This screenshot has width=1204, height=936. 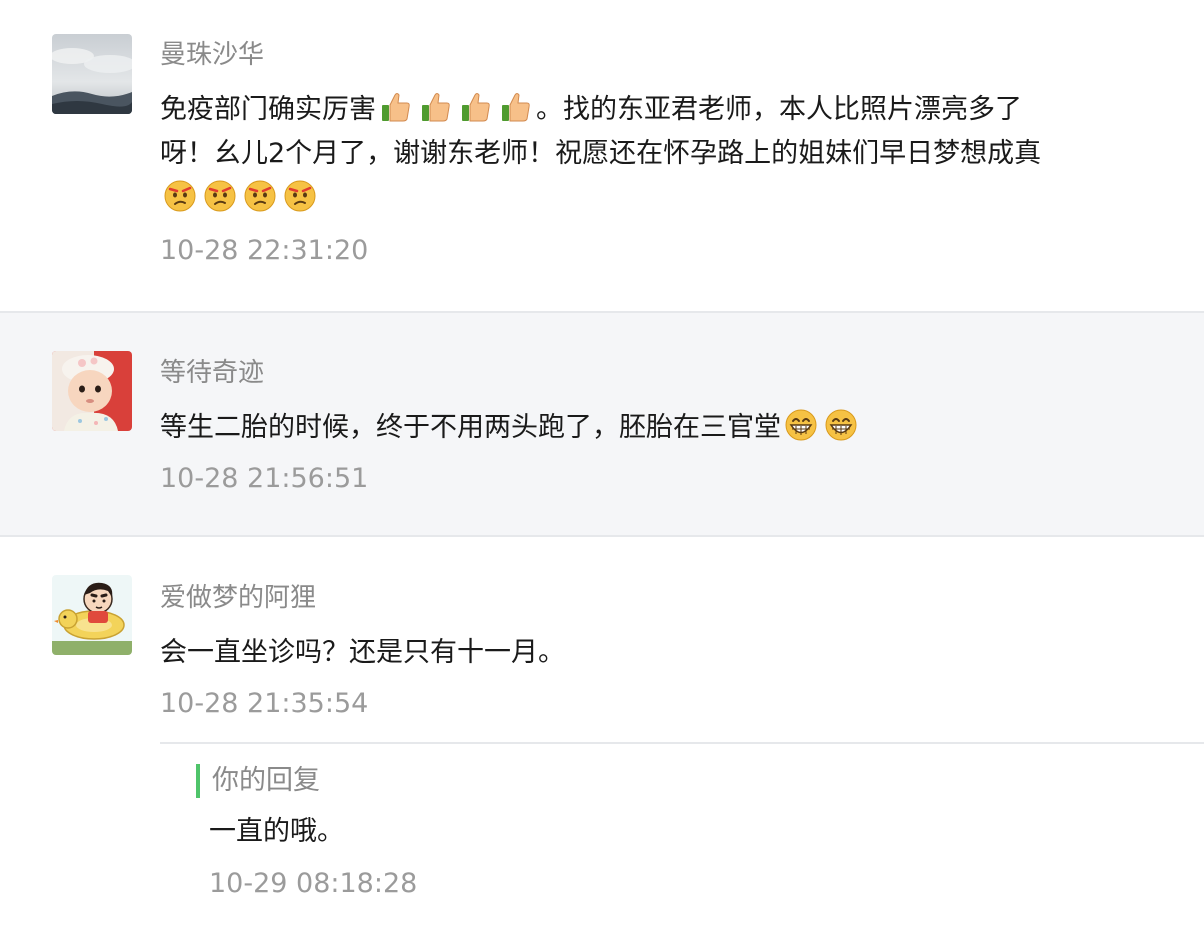 I want to click on comment-text-part: 等生二胎的时候，终于不用两头跑了，胚胎在三官堂, so click(x=470, y=427).